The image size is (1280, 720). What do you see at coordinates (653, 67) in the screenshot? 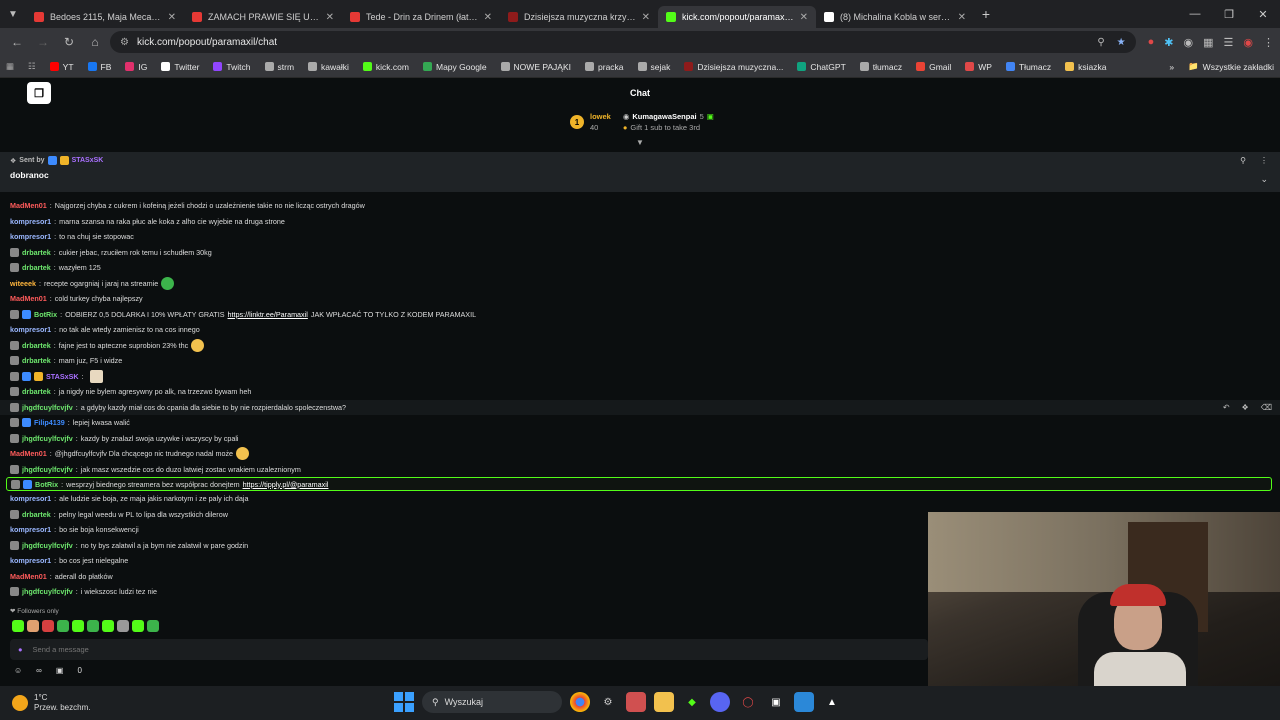
I see `bookmark-item: sejak` at bounding box center [653, 67].